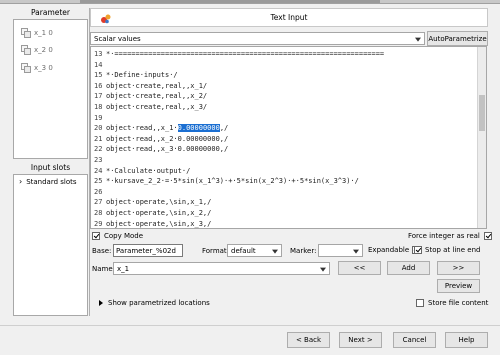 This screenshot has width=500, height=355. I want to click on autoparametrize-button: AutoParametrize, so click(457, 38).